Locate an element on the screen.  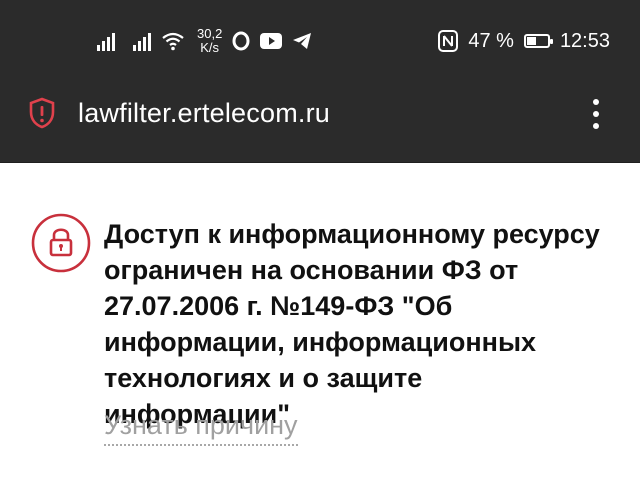
status-bar-left: 30,2 K/s is located at coordinates (204, 41).